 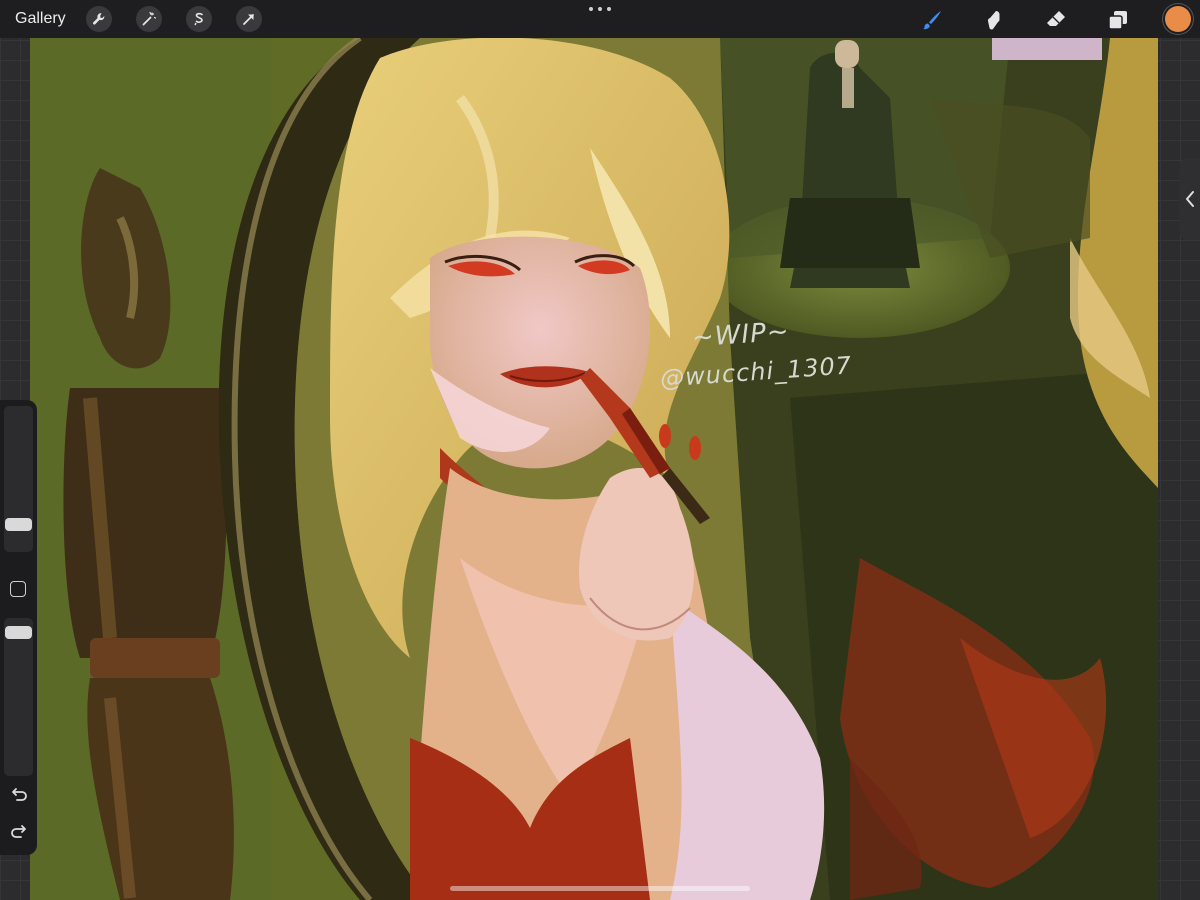 What do you see at coordinates (18, 524) in the screenshot?
I see `brush-size-handle` at bounding box center [18, 524].